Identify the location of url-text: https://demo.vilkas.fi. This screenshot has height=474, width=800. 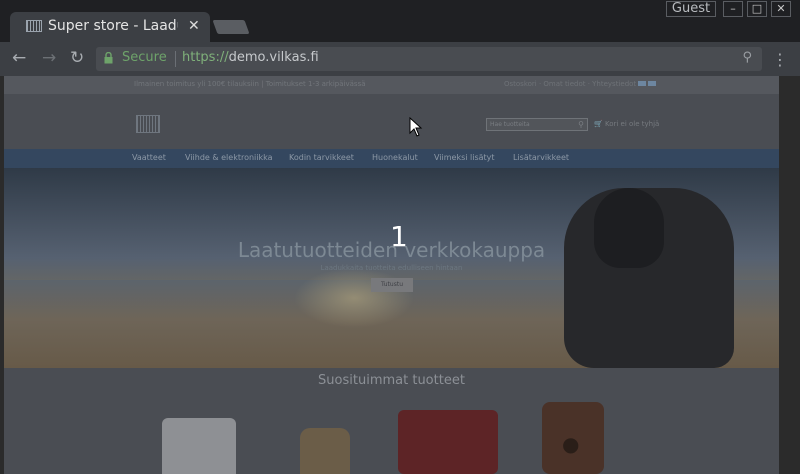
(250, 57).